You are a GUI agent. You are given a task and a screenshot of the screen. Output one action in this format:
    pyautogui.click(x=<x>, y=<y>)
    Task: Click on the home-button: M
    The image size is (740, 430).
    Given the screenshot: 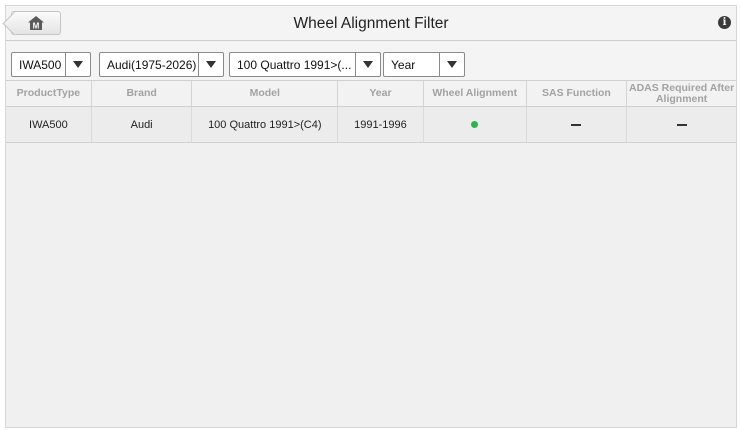 What is the action you would take?
    pyautogui.click(x=36, y=23)
    